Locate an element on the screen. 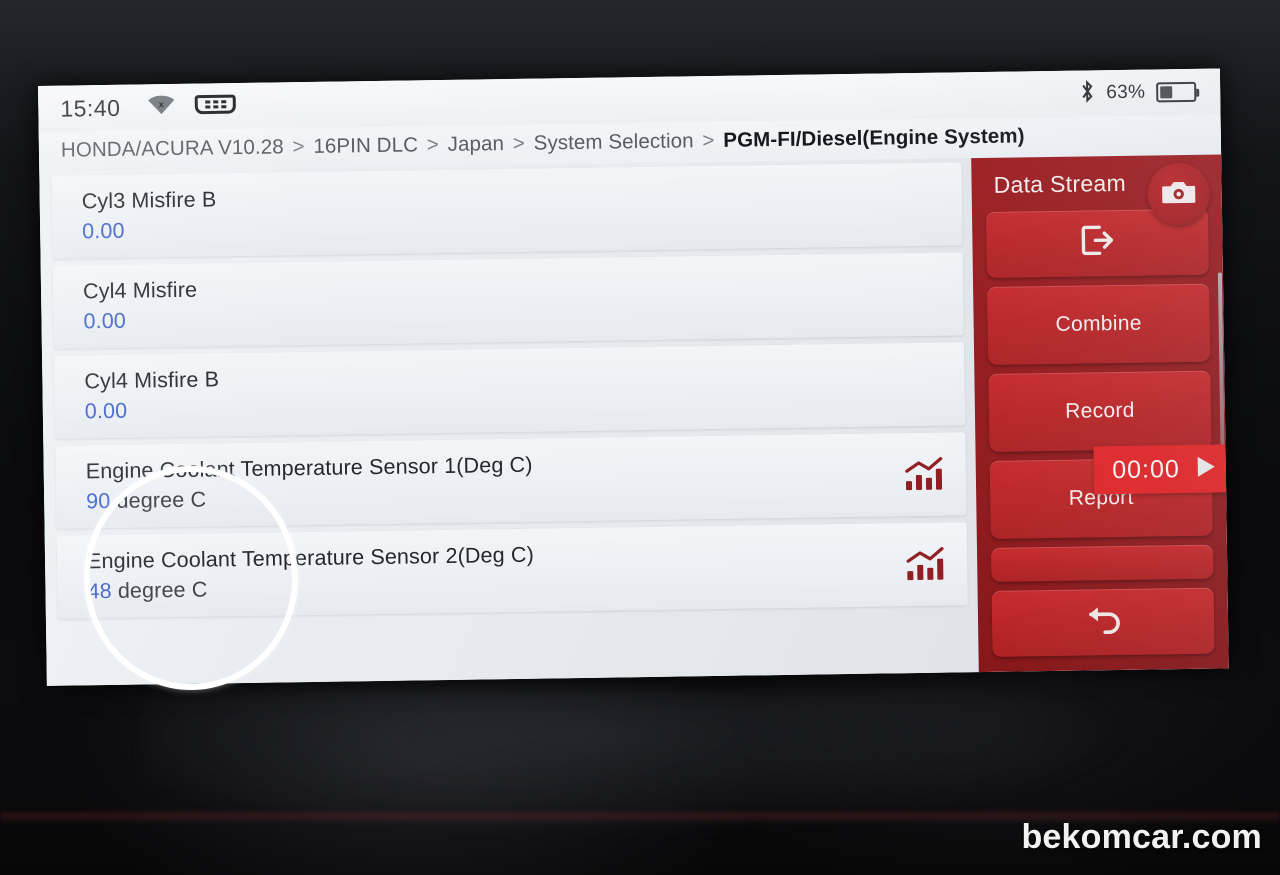  play-icon is located at coordinates (1206, 468).